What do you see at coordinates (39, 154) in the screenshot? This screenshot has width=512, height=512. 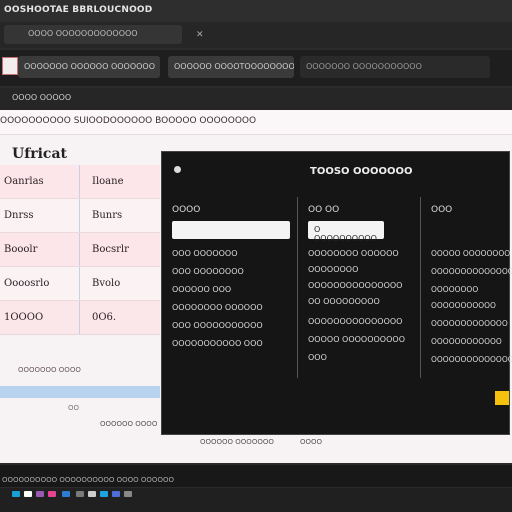 I see `page-title: Ufricat` at bounding box center [39, 154].